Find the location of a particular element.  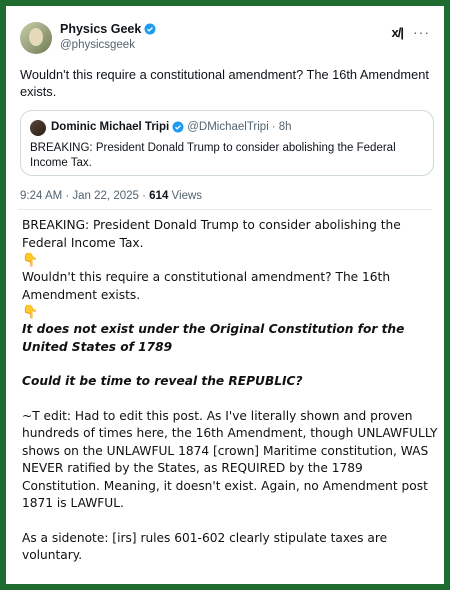

grok-icon: x/| is located at coordinates (398, 32).